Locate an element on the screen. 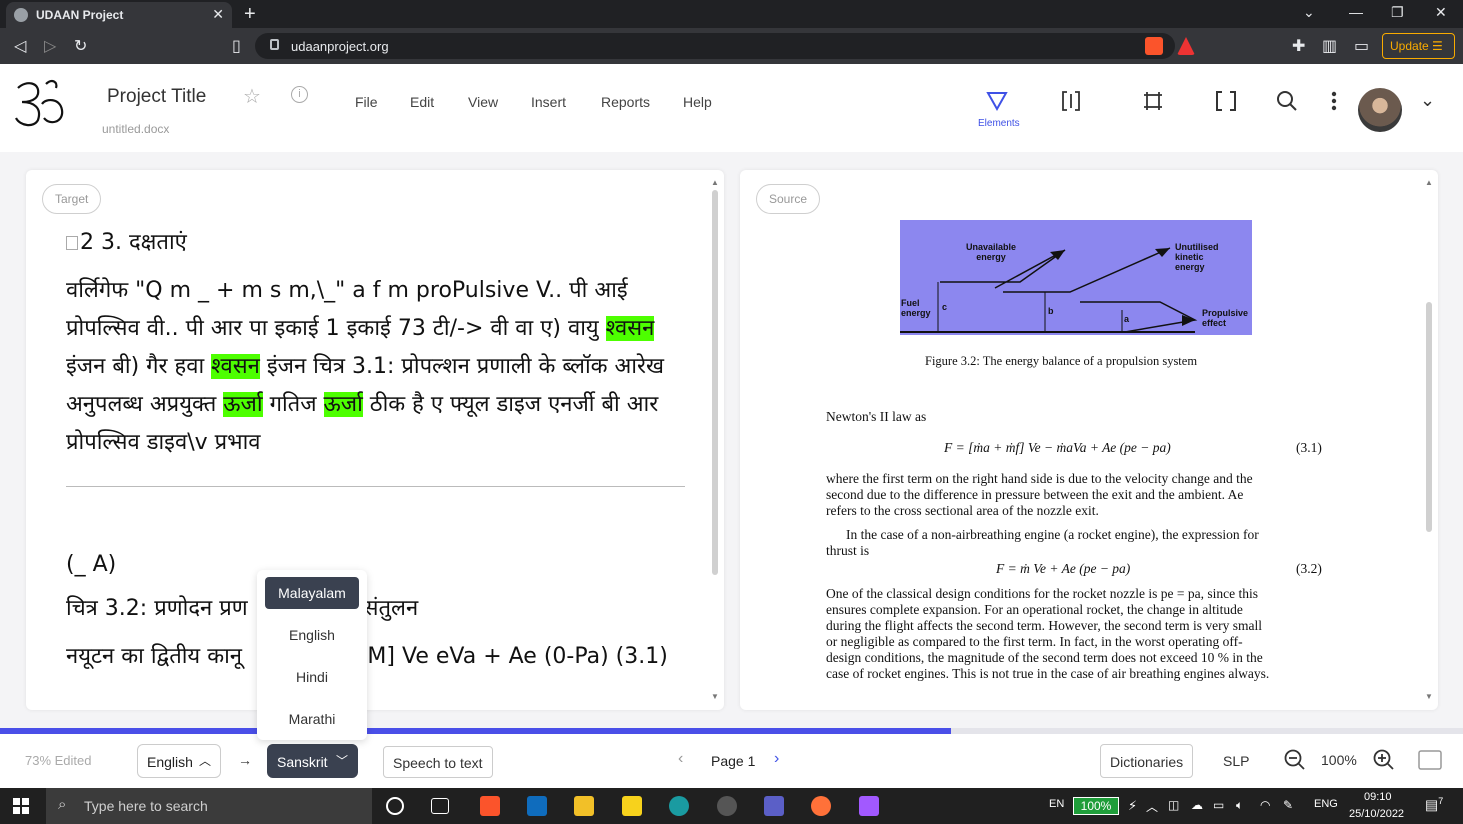 The image size is (1463, 824). menu-file: File is located at coordinates (366, 102).